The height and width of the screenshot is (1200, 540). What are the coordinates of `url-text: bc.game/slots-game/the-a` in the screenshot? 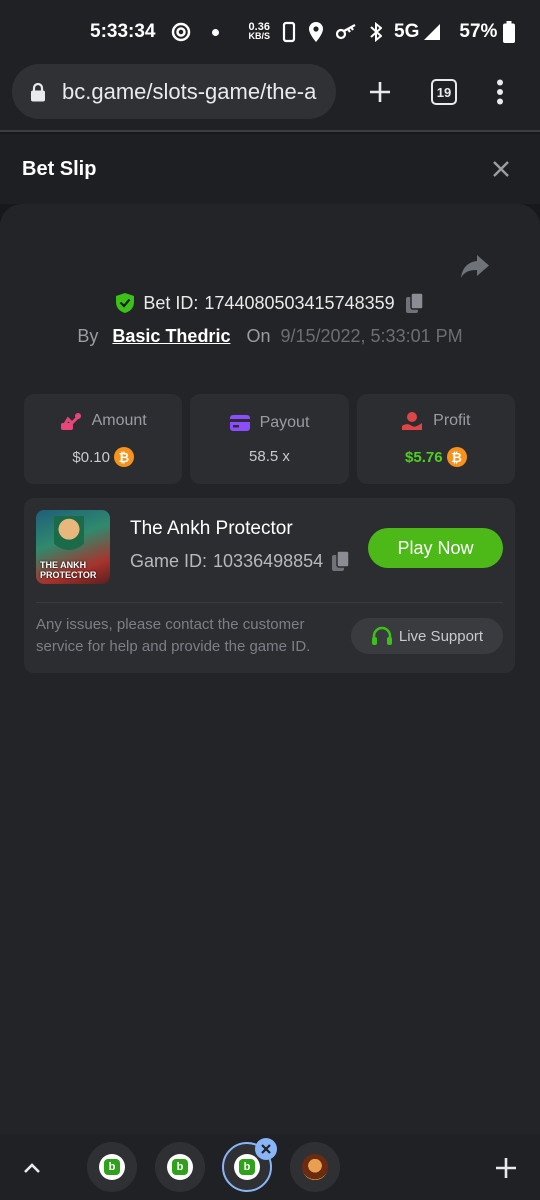 It's located at (189, 92).